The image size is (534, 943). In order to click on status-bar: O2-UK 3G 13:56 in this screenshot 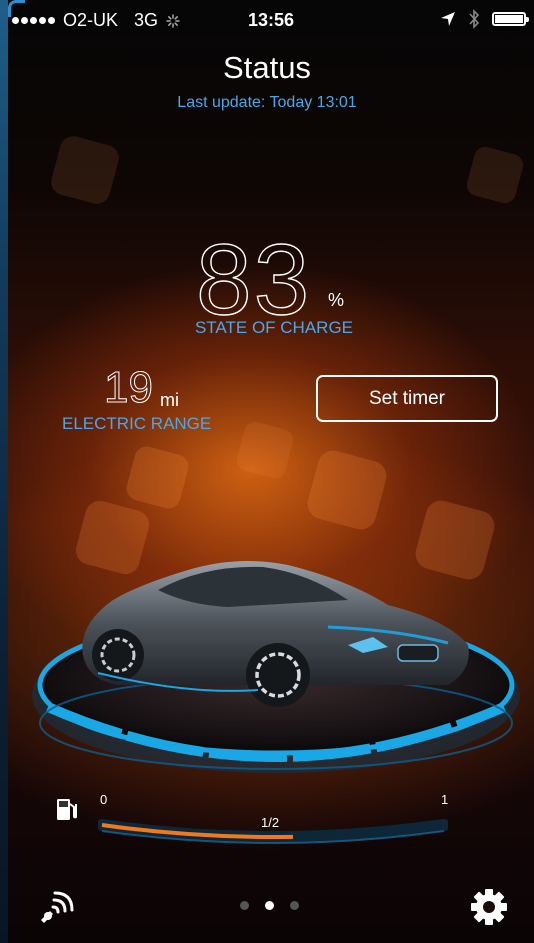, I will do `click(267, 20)`.